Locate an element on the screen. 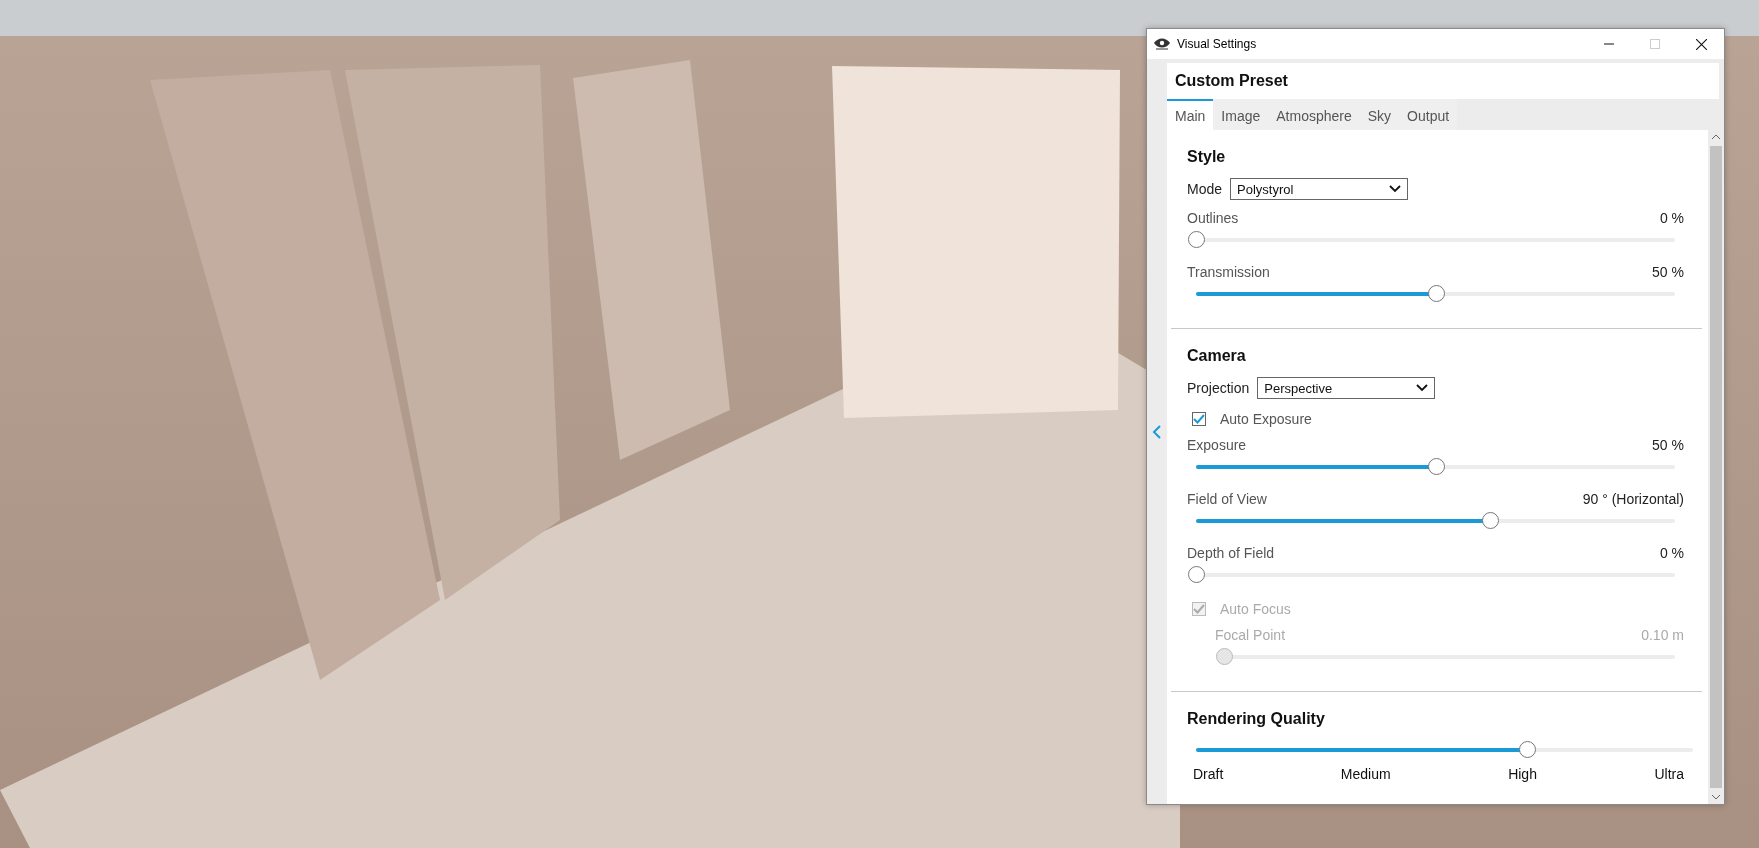 This screenshot has height=848, width=1759. collapse-chevron-icon is located at coordinates (1157, 431).